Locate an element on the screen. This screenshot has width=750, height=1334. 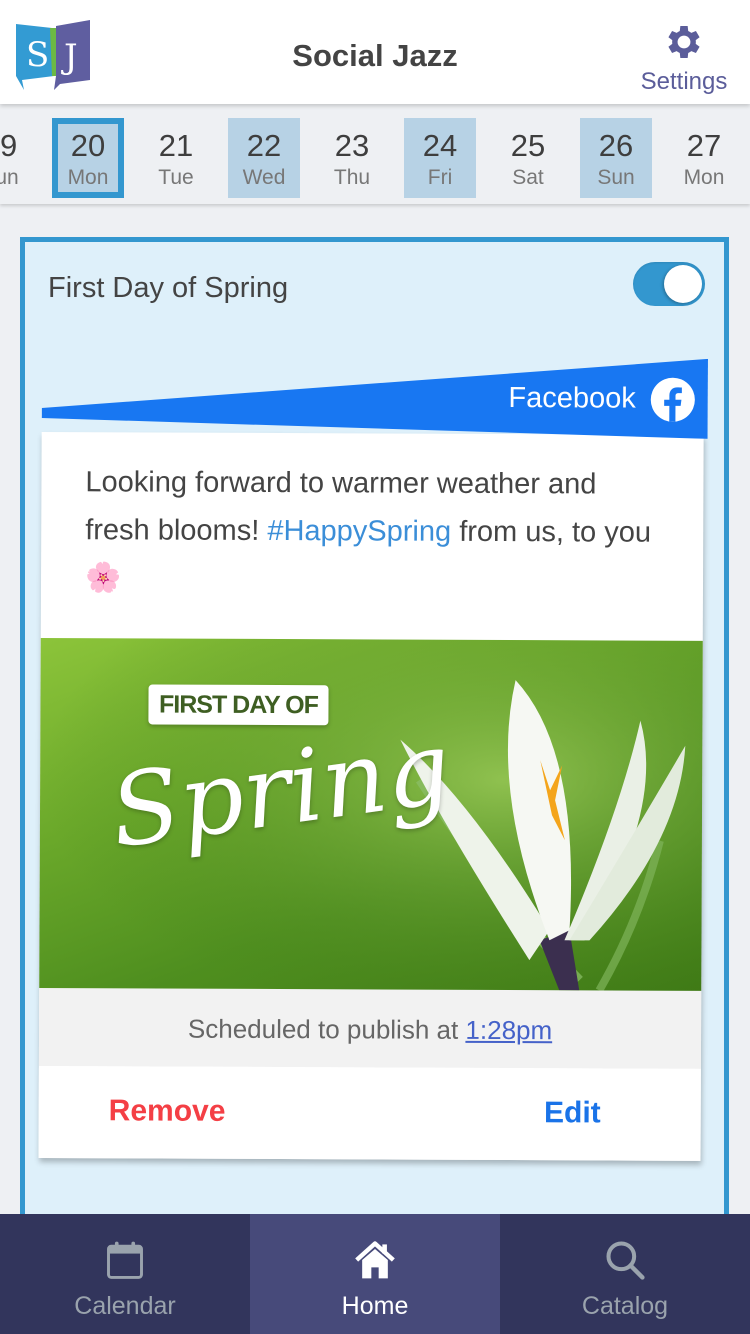
cherry-blossom-emoji: 🌸 is located at coordinates (103, 578).